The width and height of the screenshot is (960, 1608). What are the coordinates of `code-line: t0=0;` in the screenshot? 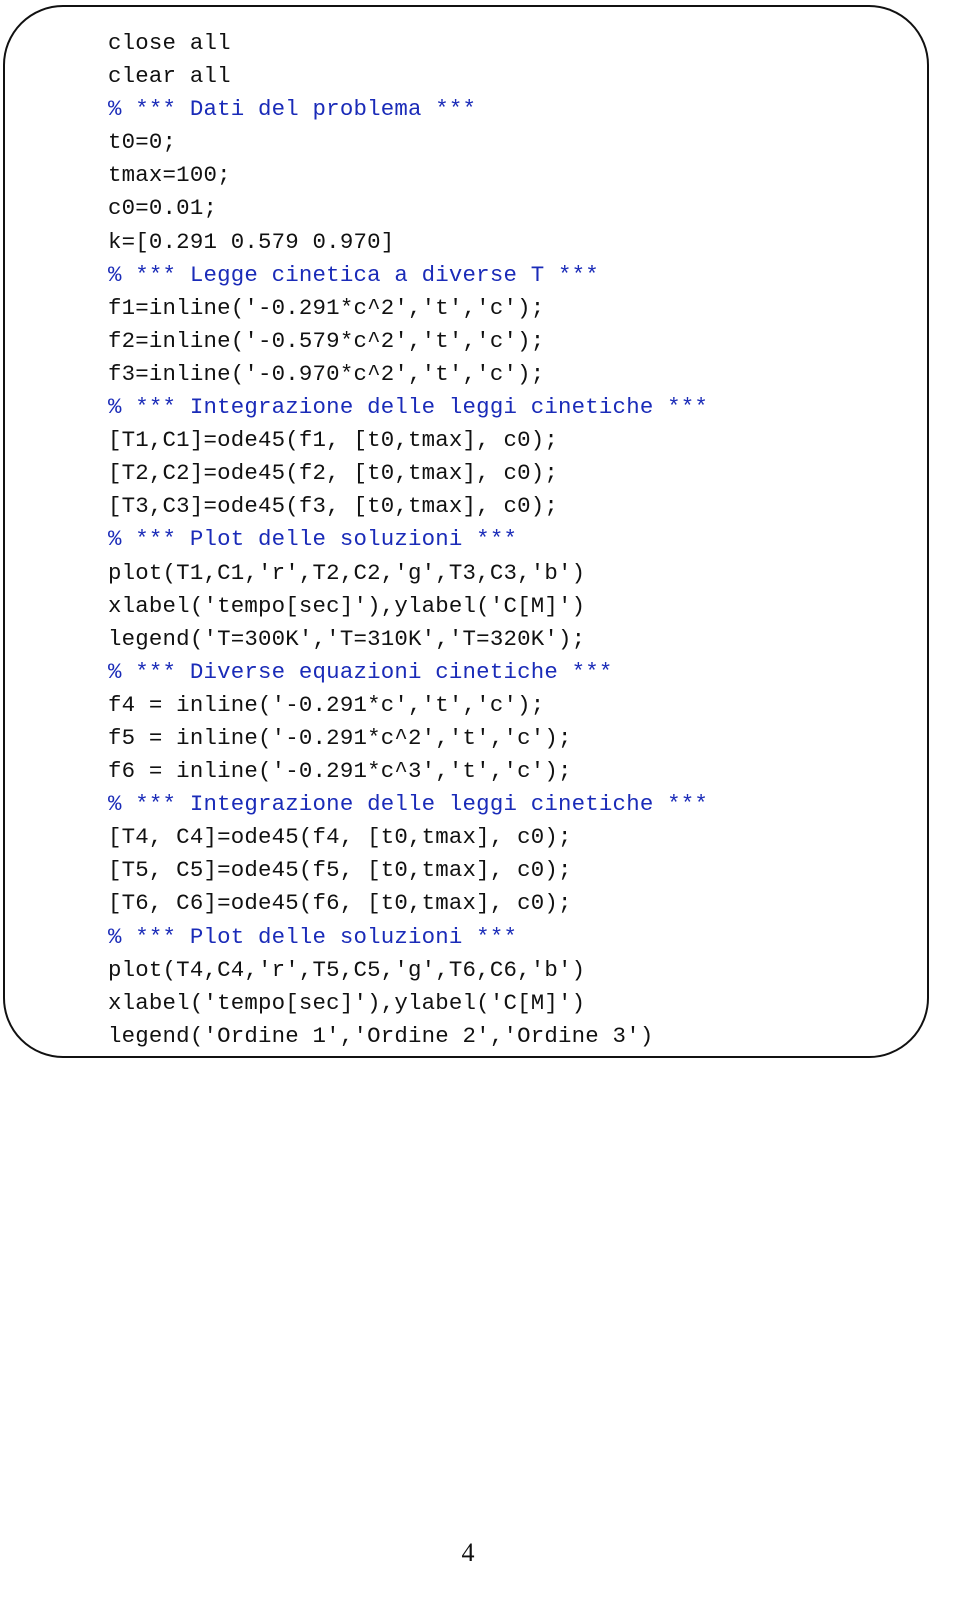 It's located at (142, 142).